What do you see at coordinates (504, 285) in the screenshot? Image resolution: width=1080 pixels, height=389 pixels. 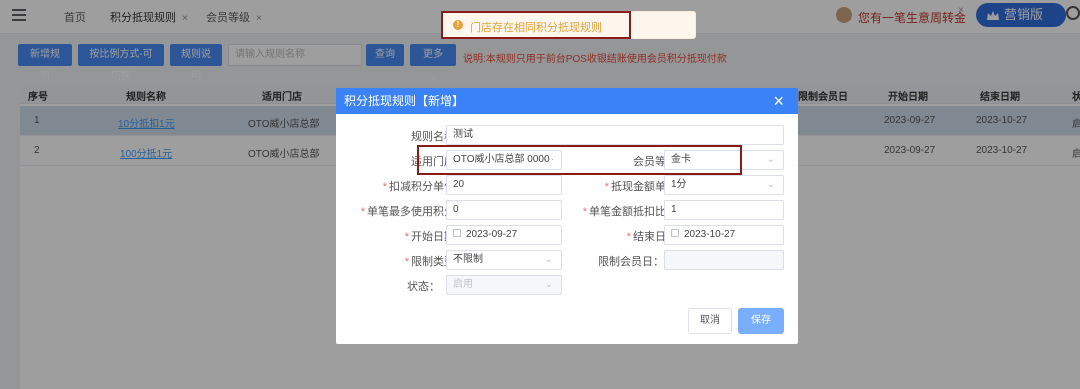 I see `status-select: 启用 ⌄` at bounding box center [504, 285].